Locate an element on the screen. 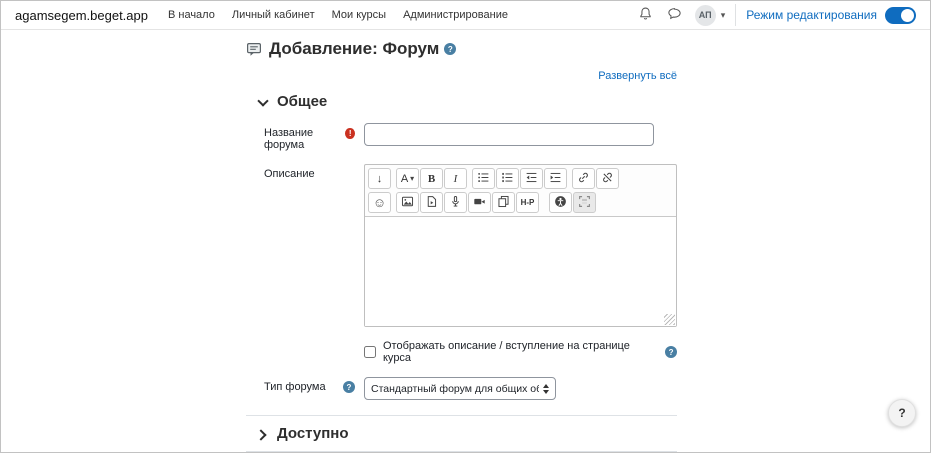 Image resolution: width=931 pixels, height=453 pixels. forum-type-select: Стандартный форум для общих обсуждений is located at coordinates (460, 388).